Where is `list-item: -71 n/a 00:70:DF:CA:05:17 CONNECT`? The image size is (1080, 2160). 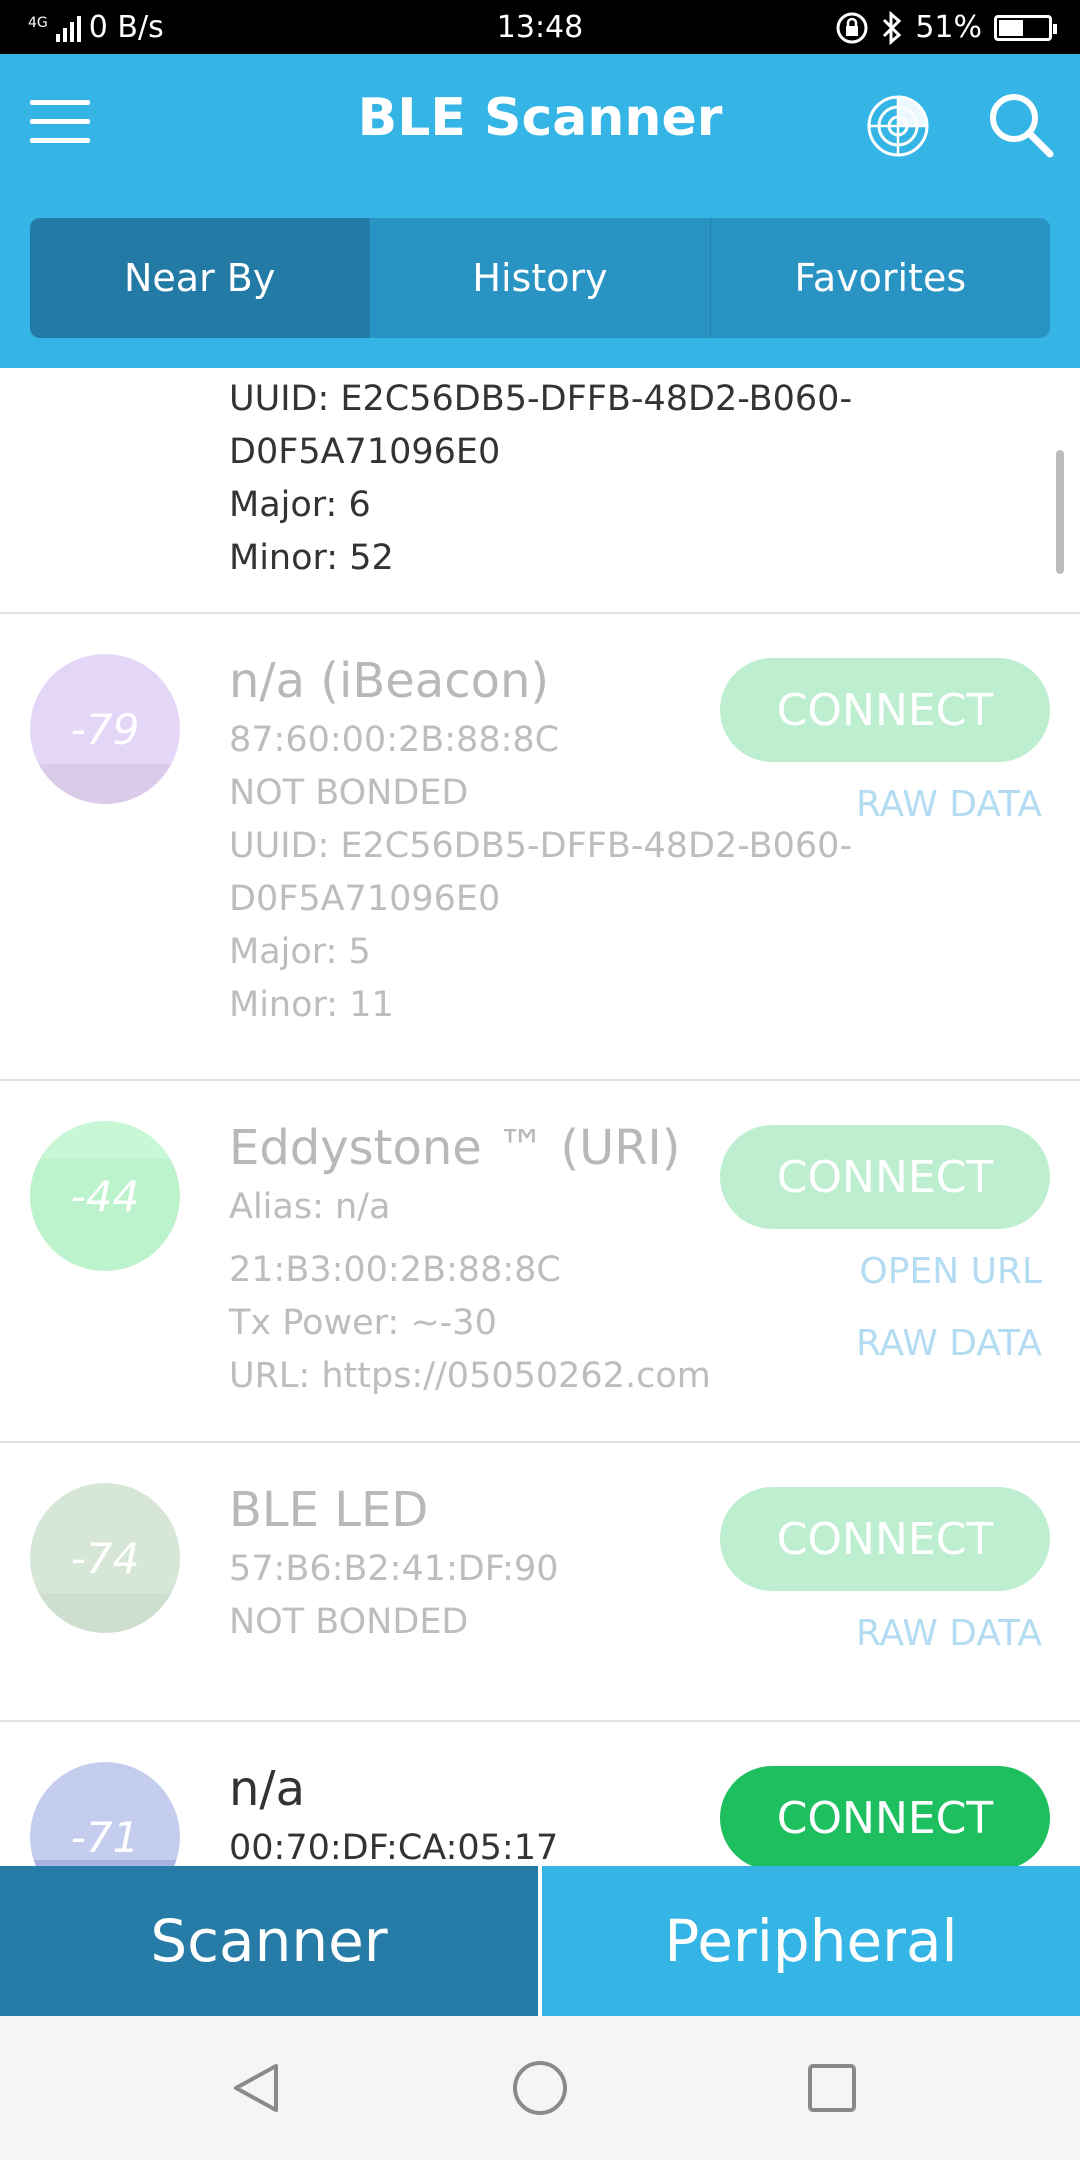 list-item: -71 n/a 00:70:DF:CA:05:17 CONNECT is located at coordinates (540, 1794).